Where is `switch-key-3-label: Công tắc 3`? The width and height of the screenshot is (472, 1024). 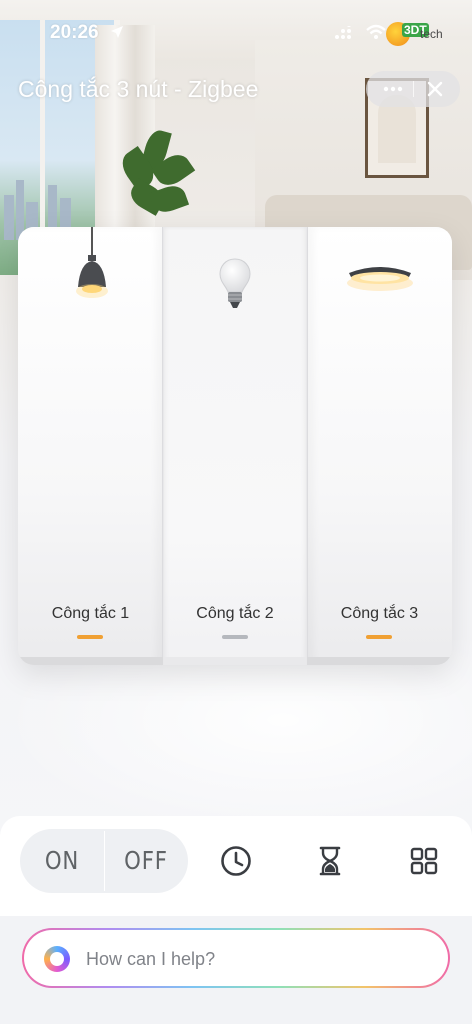
switch-key-3-label: Công tắc 3 is located at coordinates (379, 613).